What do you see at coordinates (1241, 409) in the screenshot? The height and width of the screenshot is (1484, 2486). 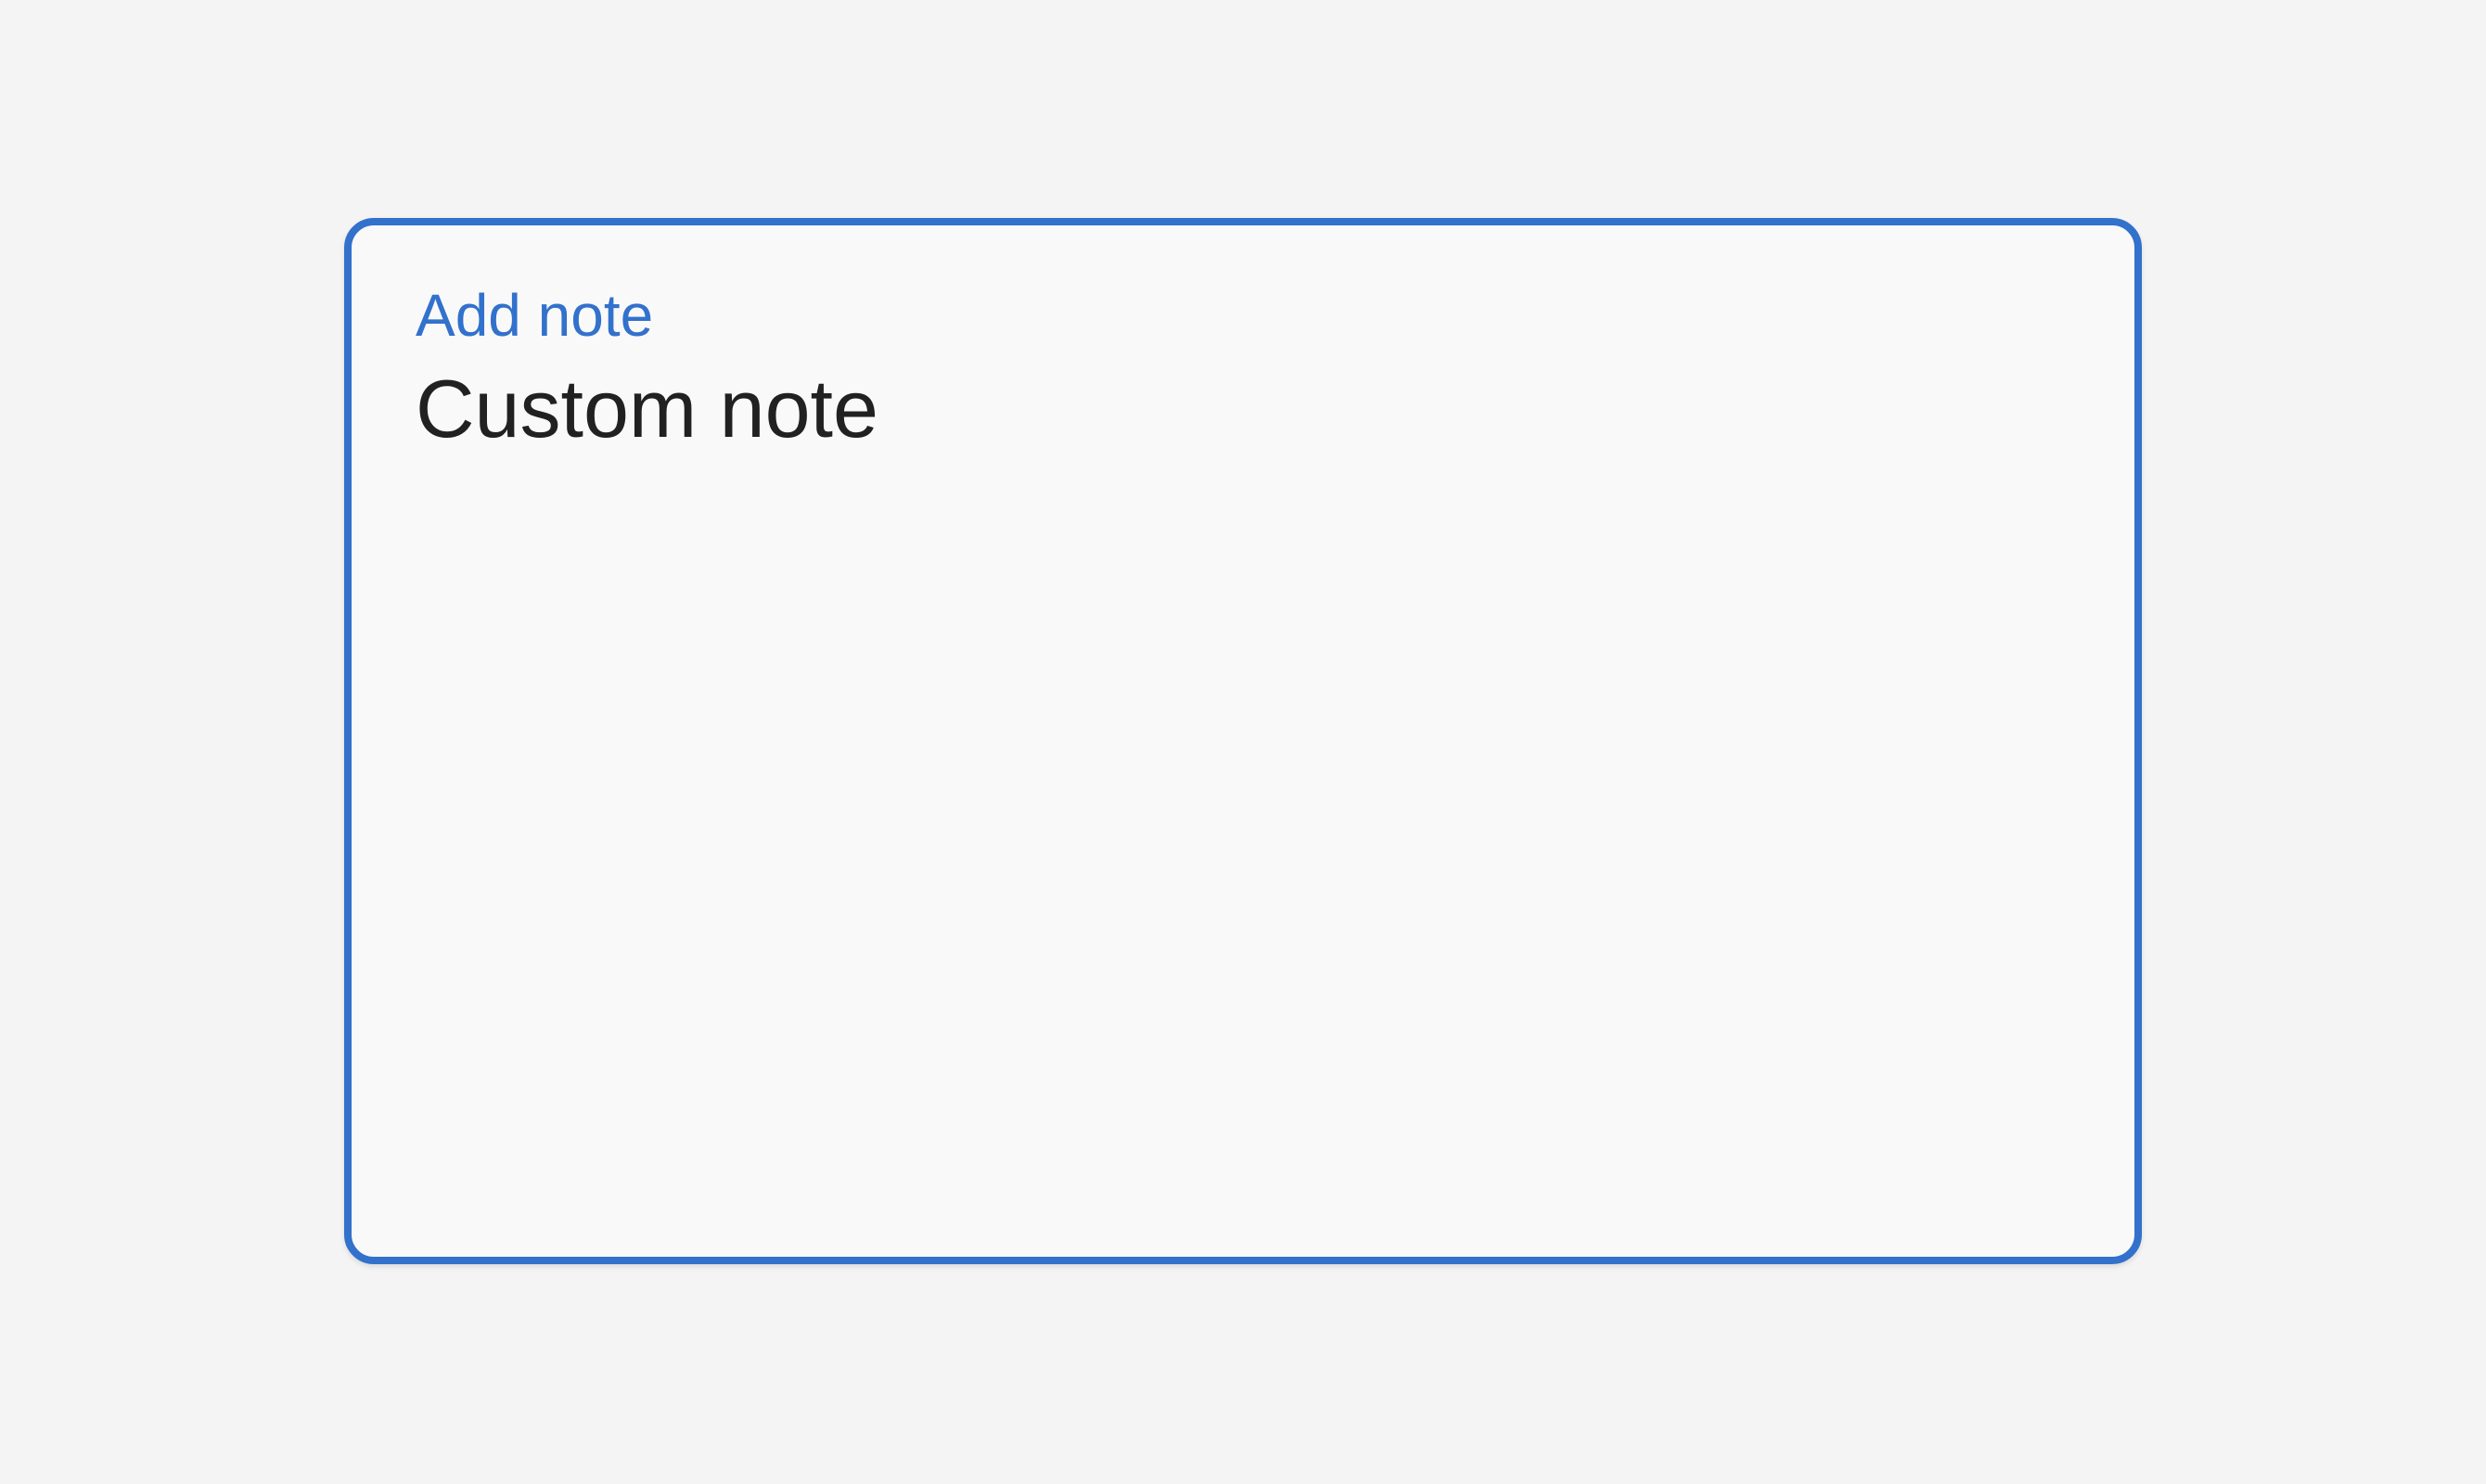 I see `note-input-value: Custom note` at bounding box center [1241, 409].